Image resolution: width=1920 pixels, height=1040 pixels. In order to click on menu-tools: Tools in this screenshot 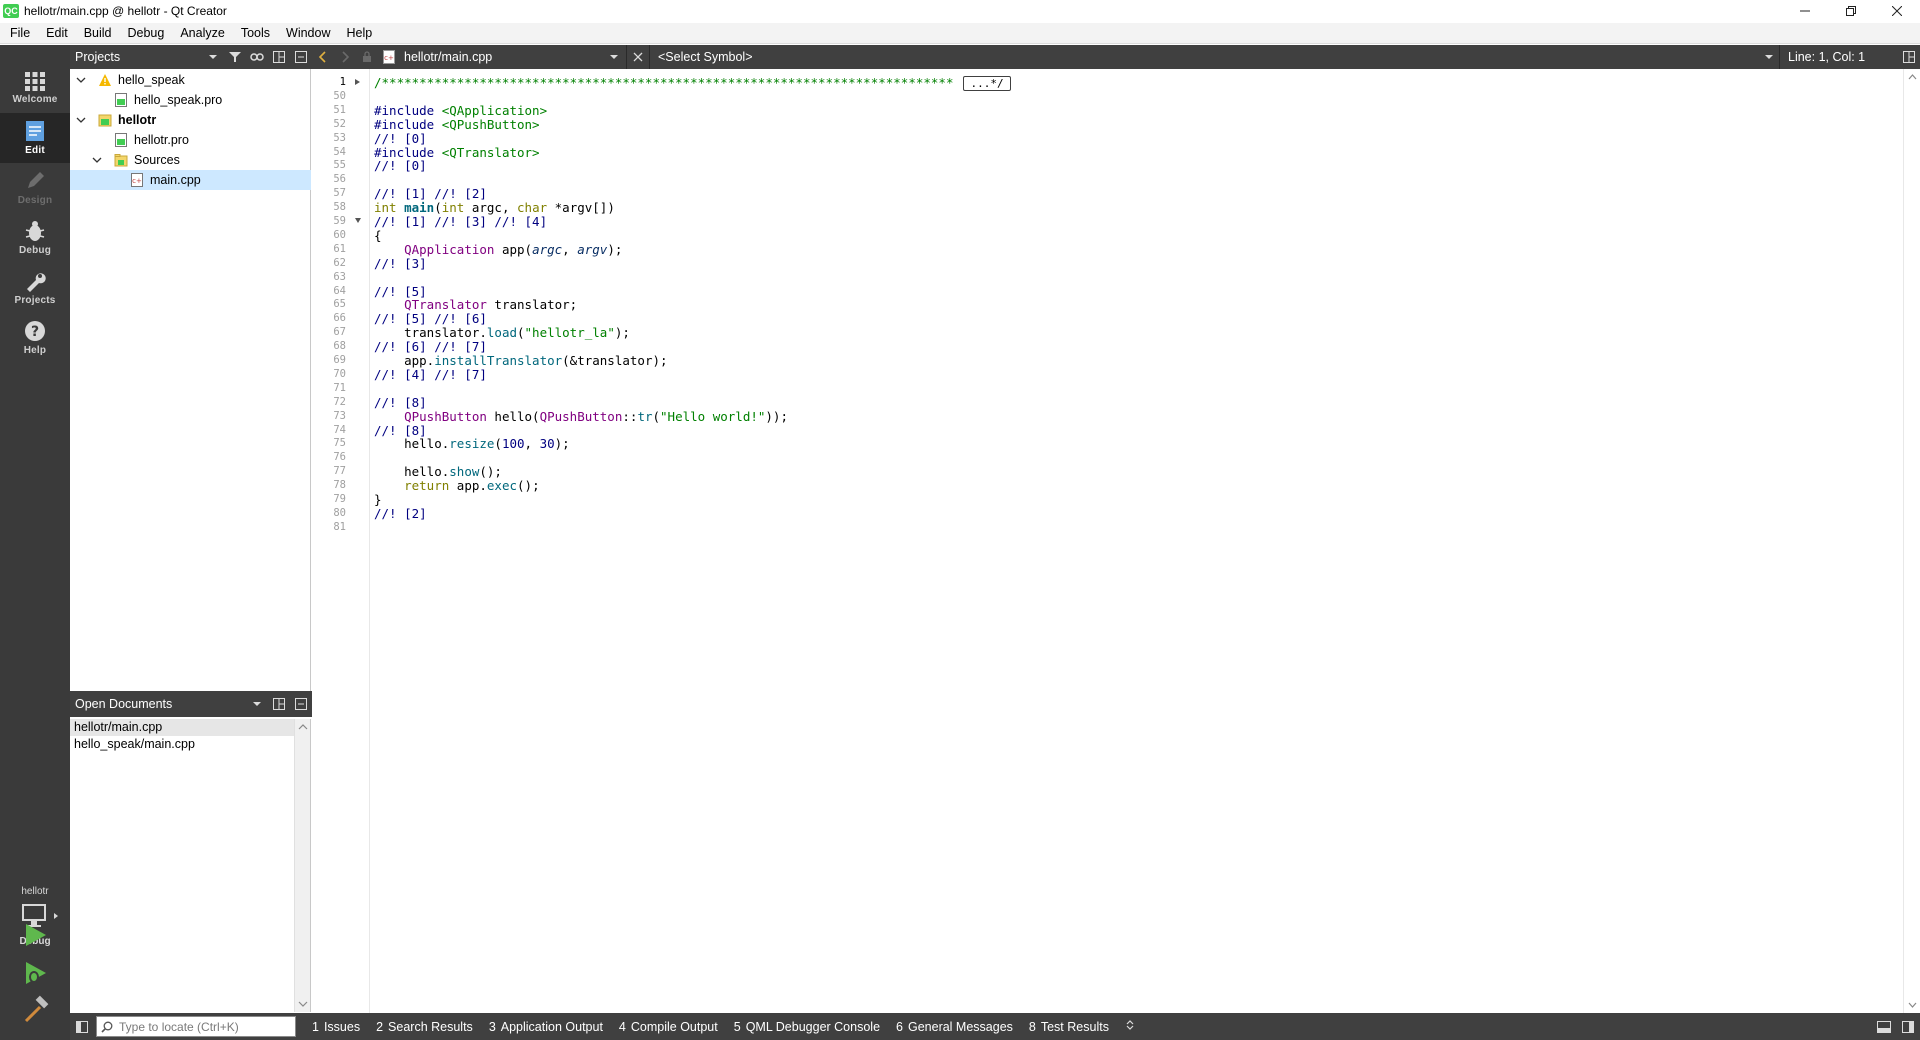, I will do `click(255, 33)`.